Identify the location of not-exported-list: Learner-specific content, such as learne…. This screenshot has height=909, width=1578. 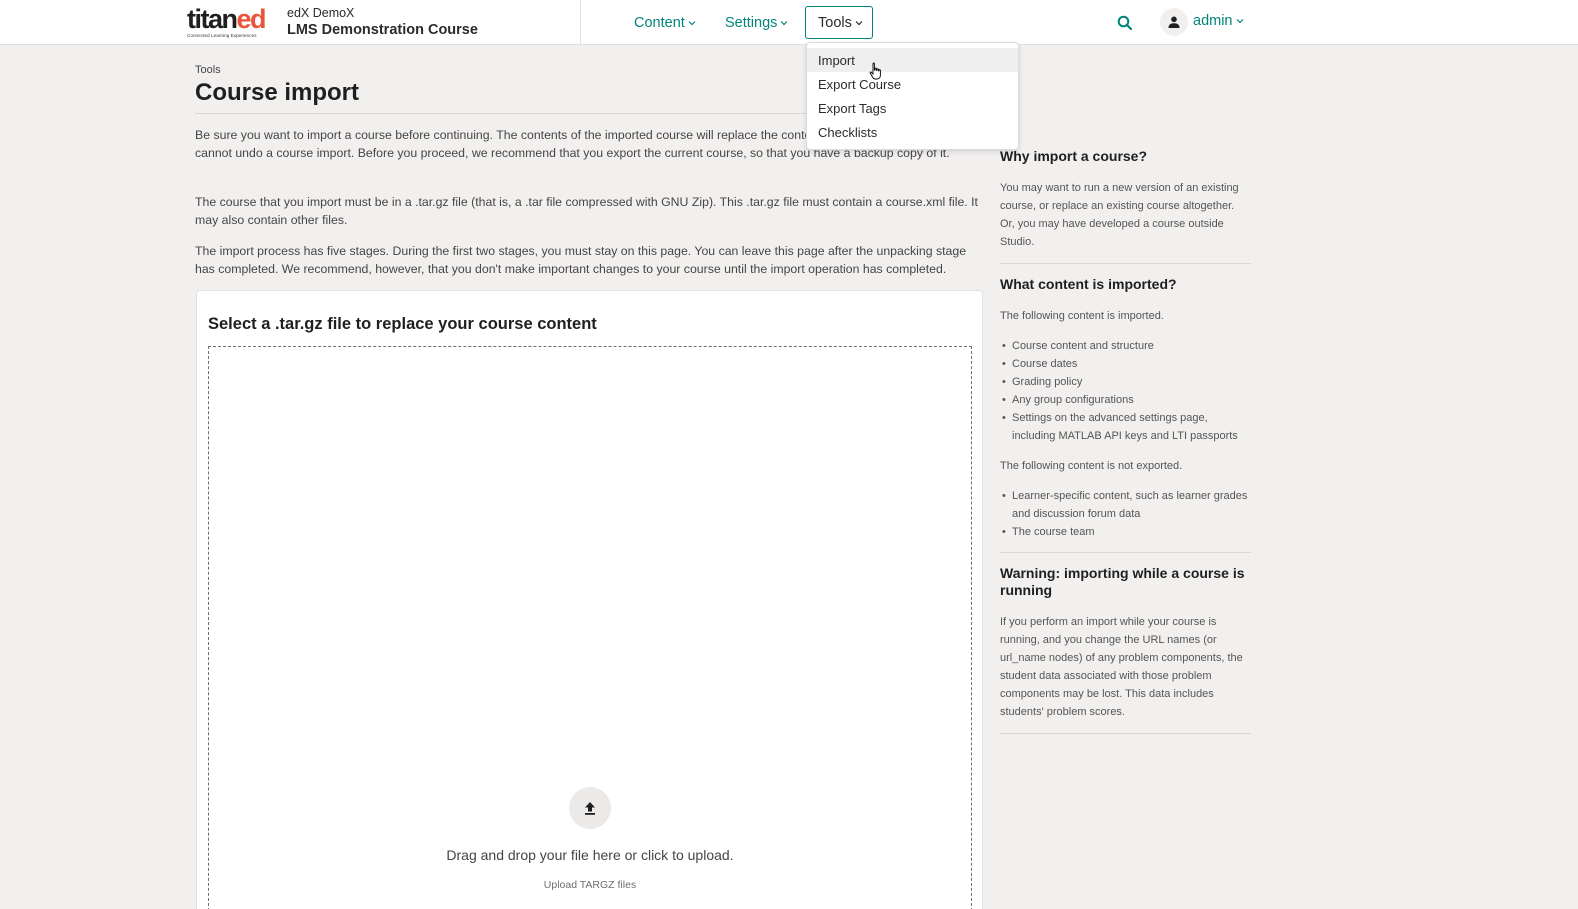
(1125, 514).